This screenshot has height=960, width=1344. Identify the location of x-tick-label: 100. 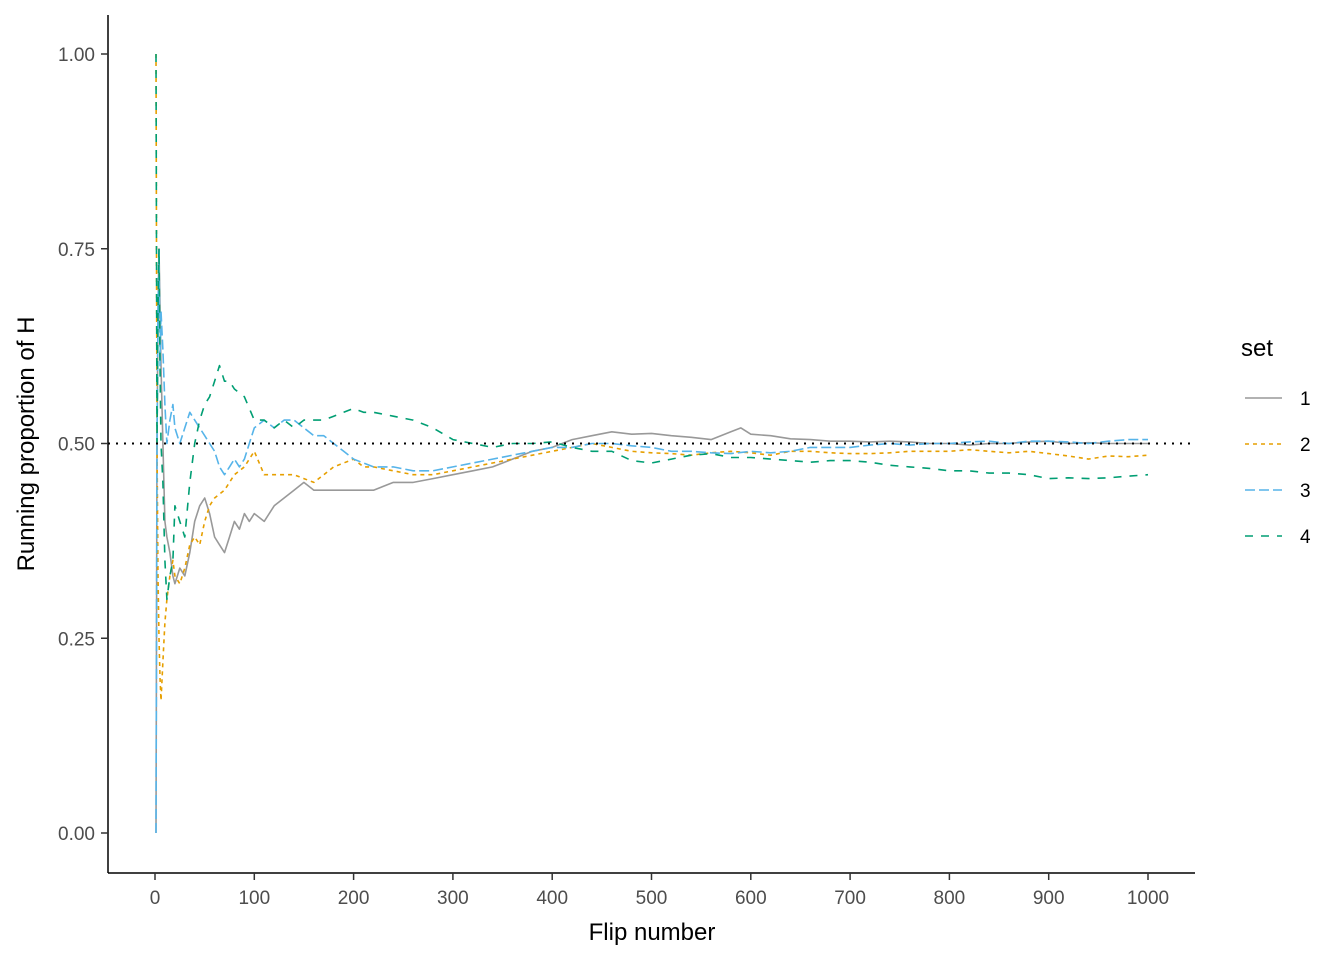
(254, 898).